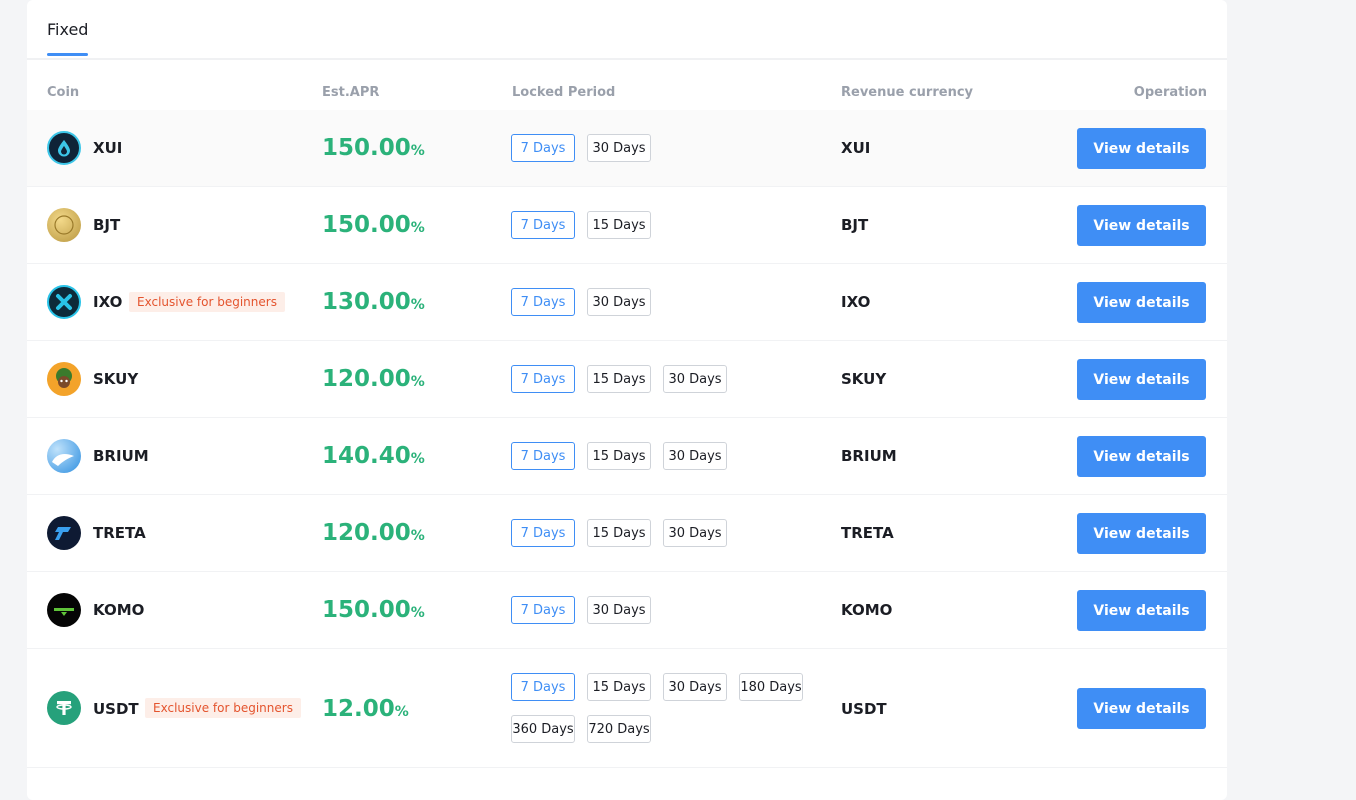 The image size is (1356, 800). I want to click on period-chip: 360 Days, so click(543, 729).